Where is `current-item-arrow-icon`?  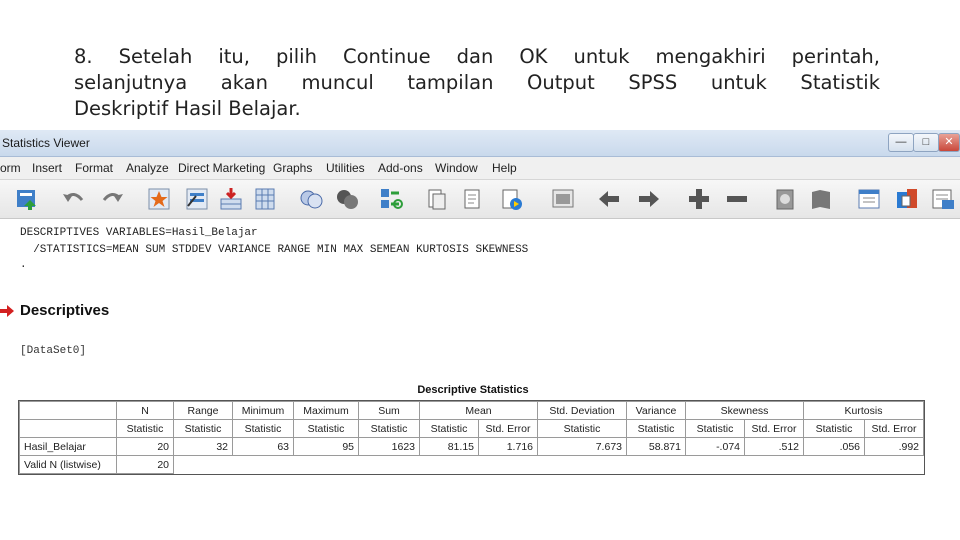 current-item-arrow-icon is located at coordinates (7, 311).